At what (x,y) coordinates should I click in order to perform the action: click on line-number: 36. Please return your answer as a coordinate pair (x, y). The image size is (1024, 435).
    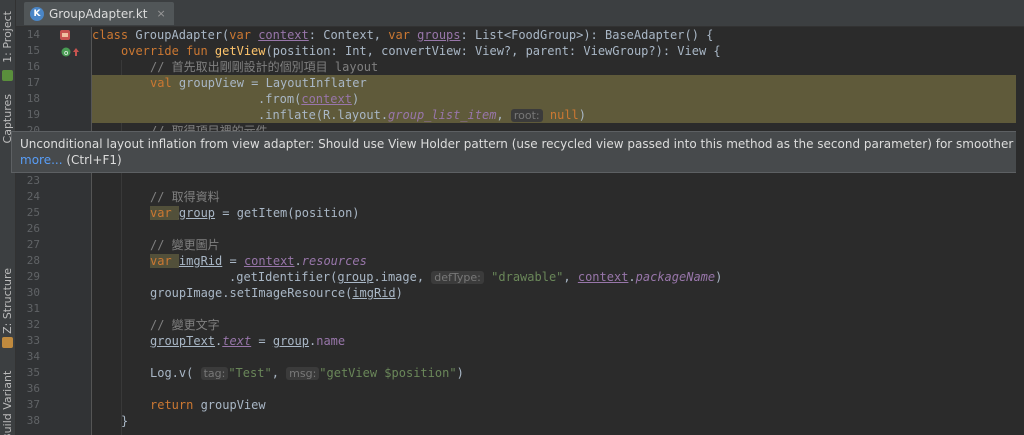
    Looking at the image, I should click on (33, 388).